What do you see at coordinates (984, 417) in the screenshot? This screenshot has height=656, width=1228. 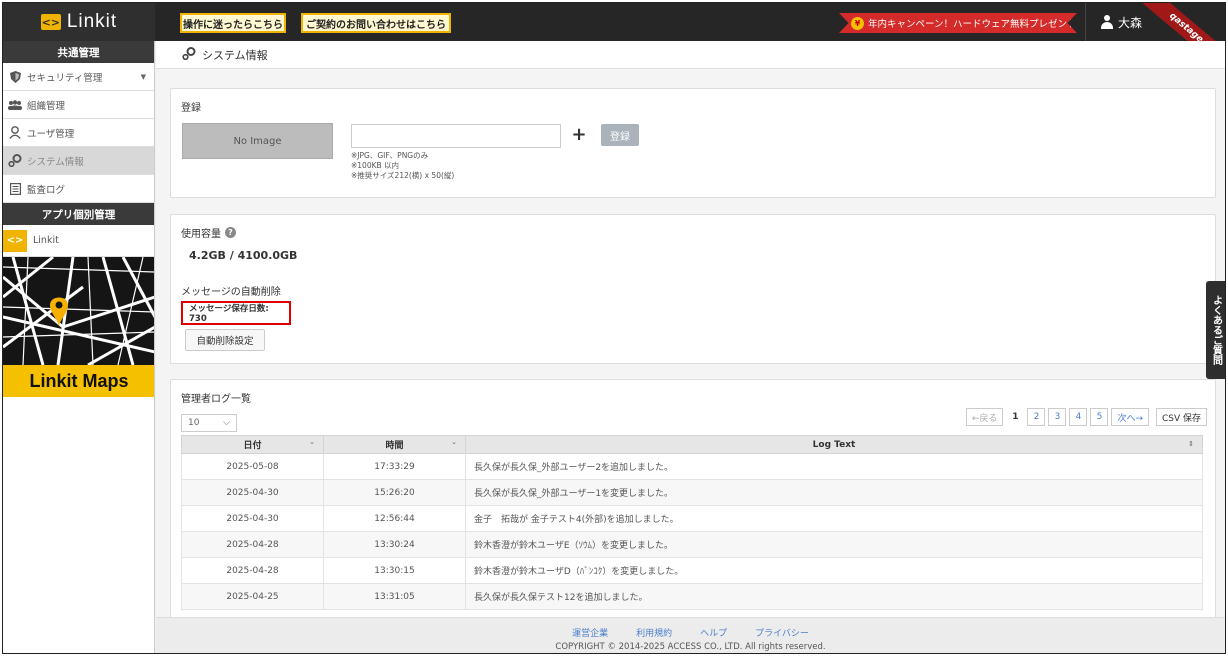 I see `pager-prev-button: ←戻る` at bounding box center [984, 417].